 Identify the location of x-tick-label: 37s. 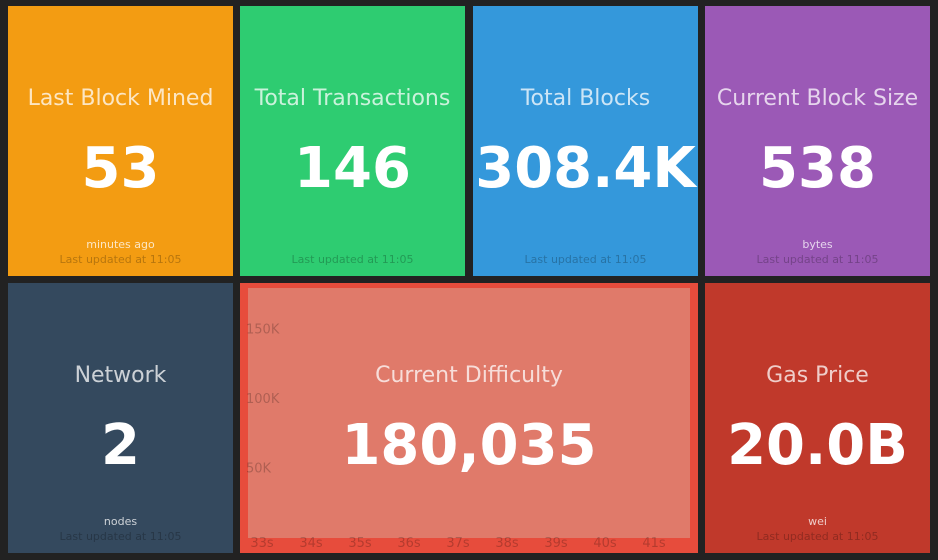
(458, 543).